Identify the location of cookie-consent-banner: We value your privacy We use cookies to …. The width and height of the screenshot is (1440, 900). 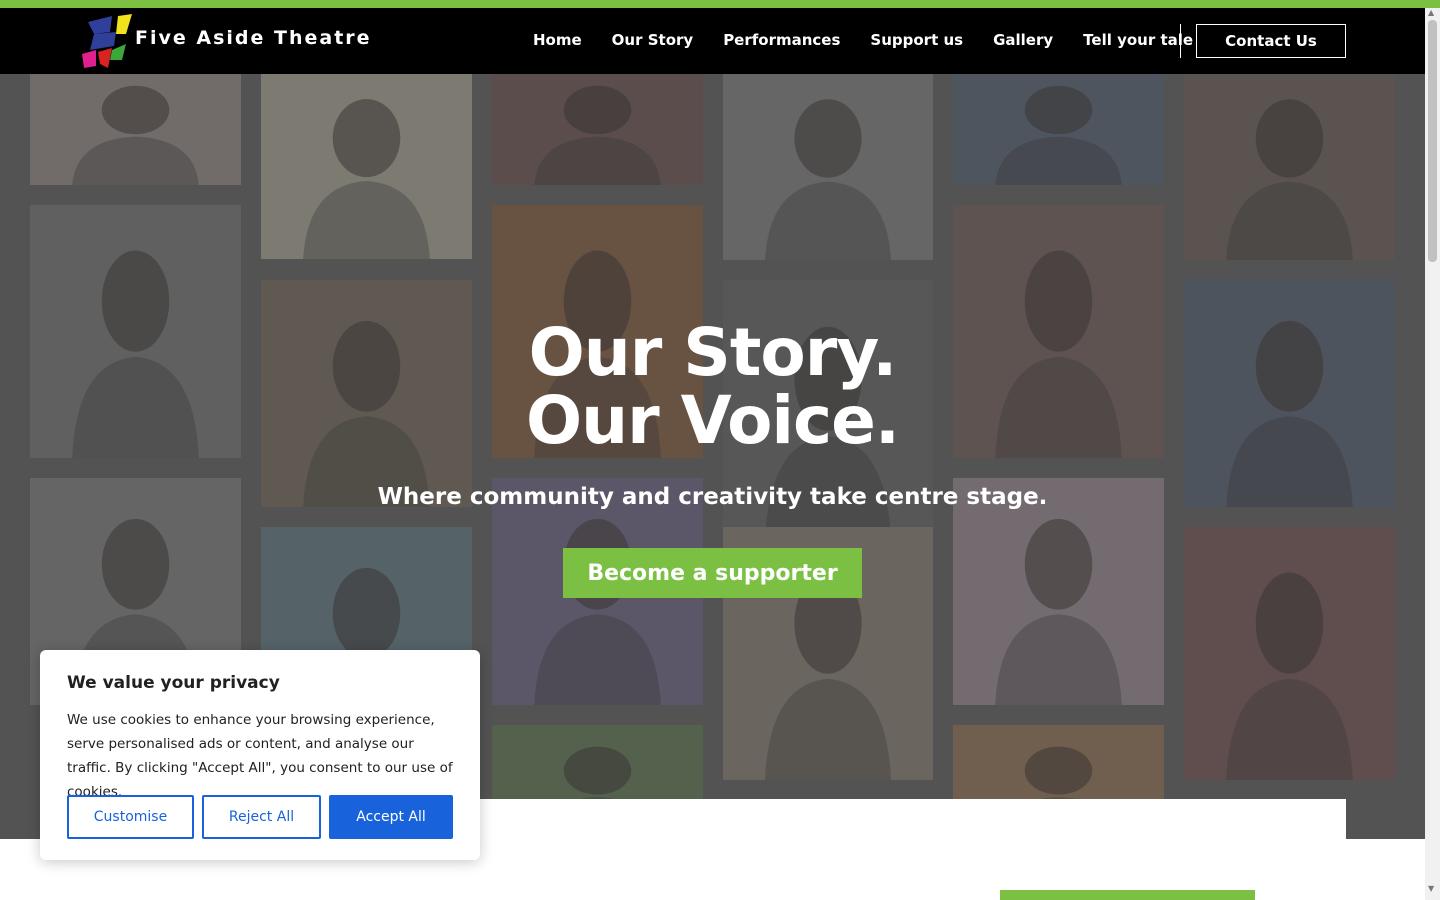
(260, 755).